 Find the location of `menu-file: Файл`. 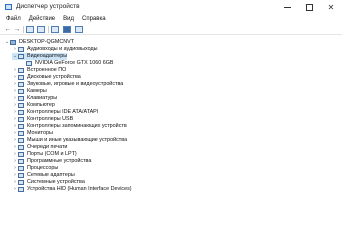

menu-file: Файл is located at coordinates (13, 19).